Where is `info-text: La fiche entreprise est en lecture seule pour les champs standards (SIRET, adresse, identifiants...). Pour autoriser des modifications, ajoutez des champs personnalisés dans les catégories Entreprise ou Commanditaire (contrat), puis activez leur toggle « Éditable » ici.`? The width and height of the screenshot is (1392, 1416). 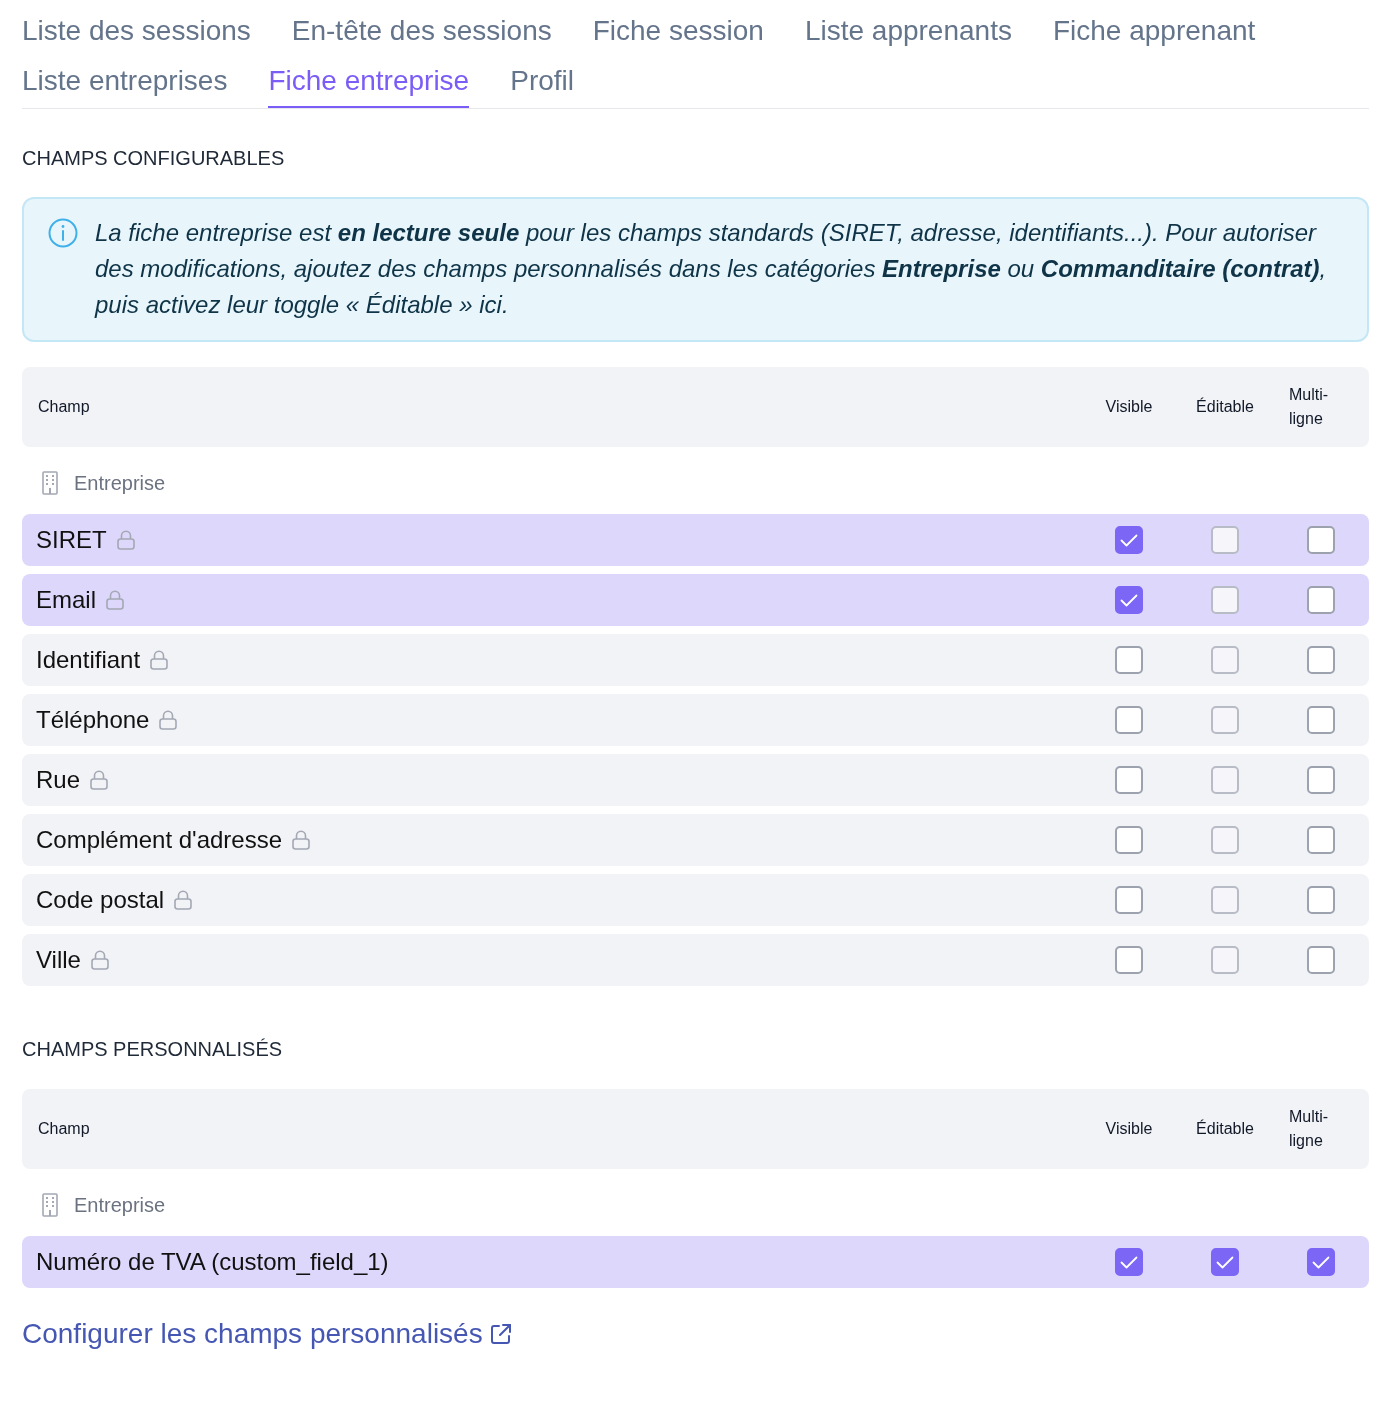 info-text: La fiche entreprise est en lecture seule pour les champs standards (SIRET, adresse, identifiants...). Pour autoriser des modifications, ajoutez des champs personnalisés dans les catégories Entreprise ou Commanditaire (contrat), puis activez leur toggle « Éditable » ici. is located at coordinates (711, 269).